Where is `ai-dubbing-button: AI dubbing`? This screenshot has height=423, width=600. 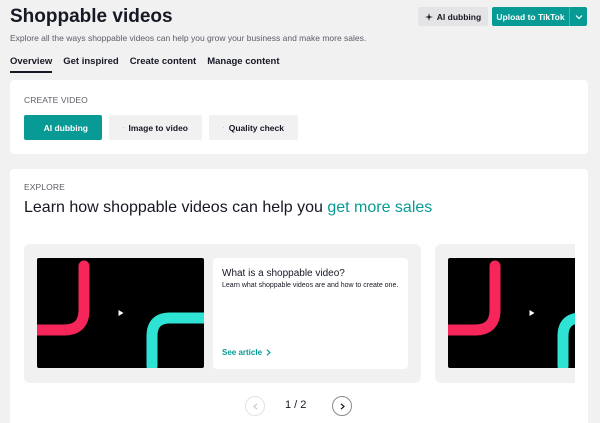 ai-dubbing-button: AI dubbing is located at coordinates (453, 16).